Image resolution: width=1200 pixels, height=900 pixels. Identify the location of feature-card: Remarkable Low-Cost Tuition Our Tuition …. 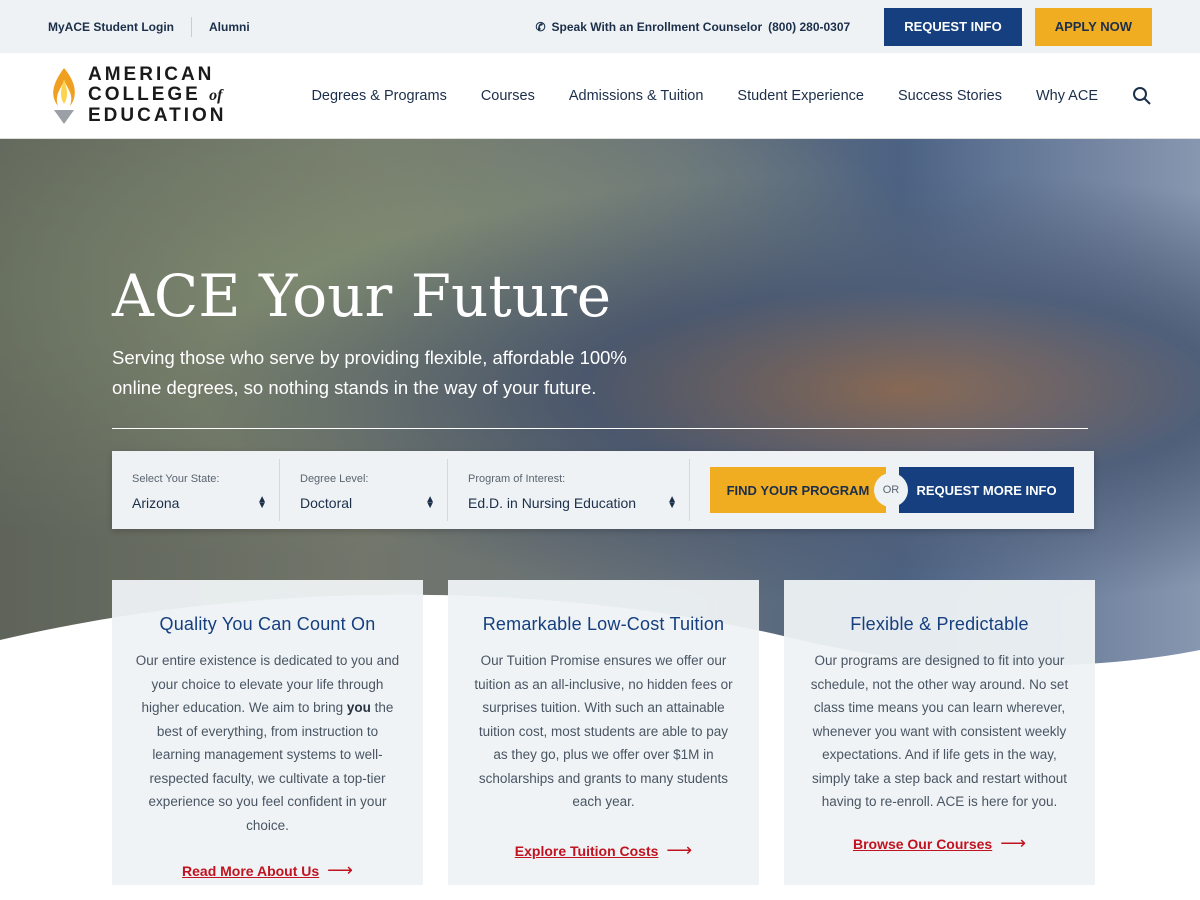
(603, 732).